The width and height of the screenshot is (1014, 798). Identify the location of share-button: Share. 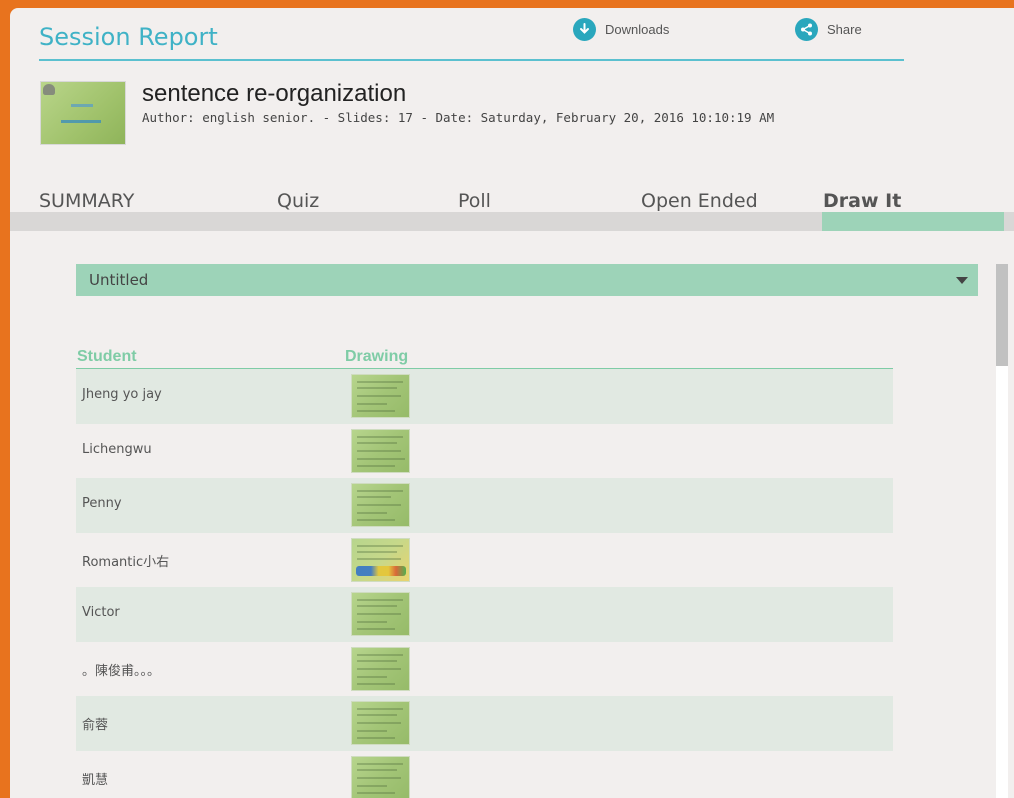
(828, 29).